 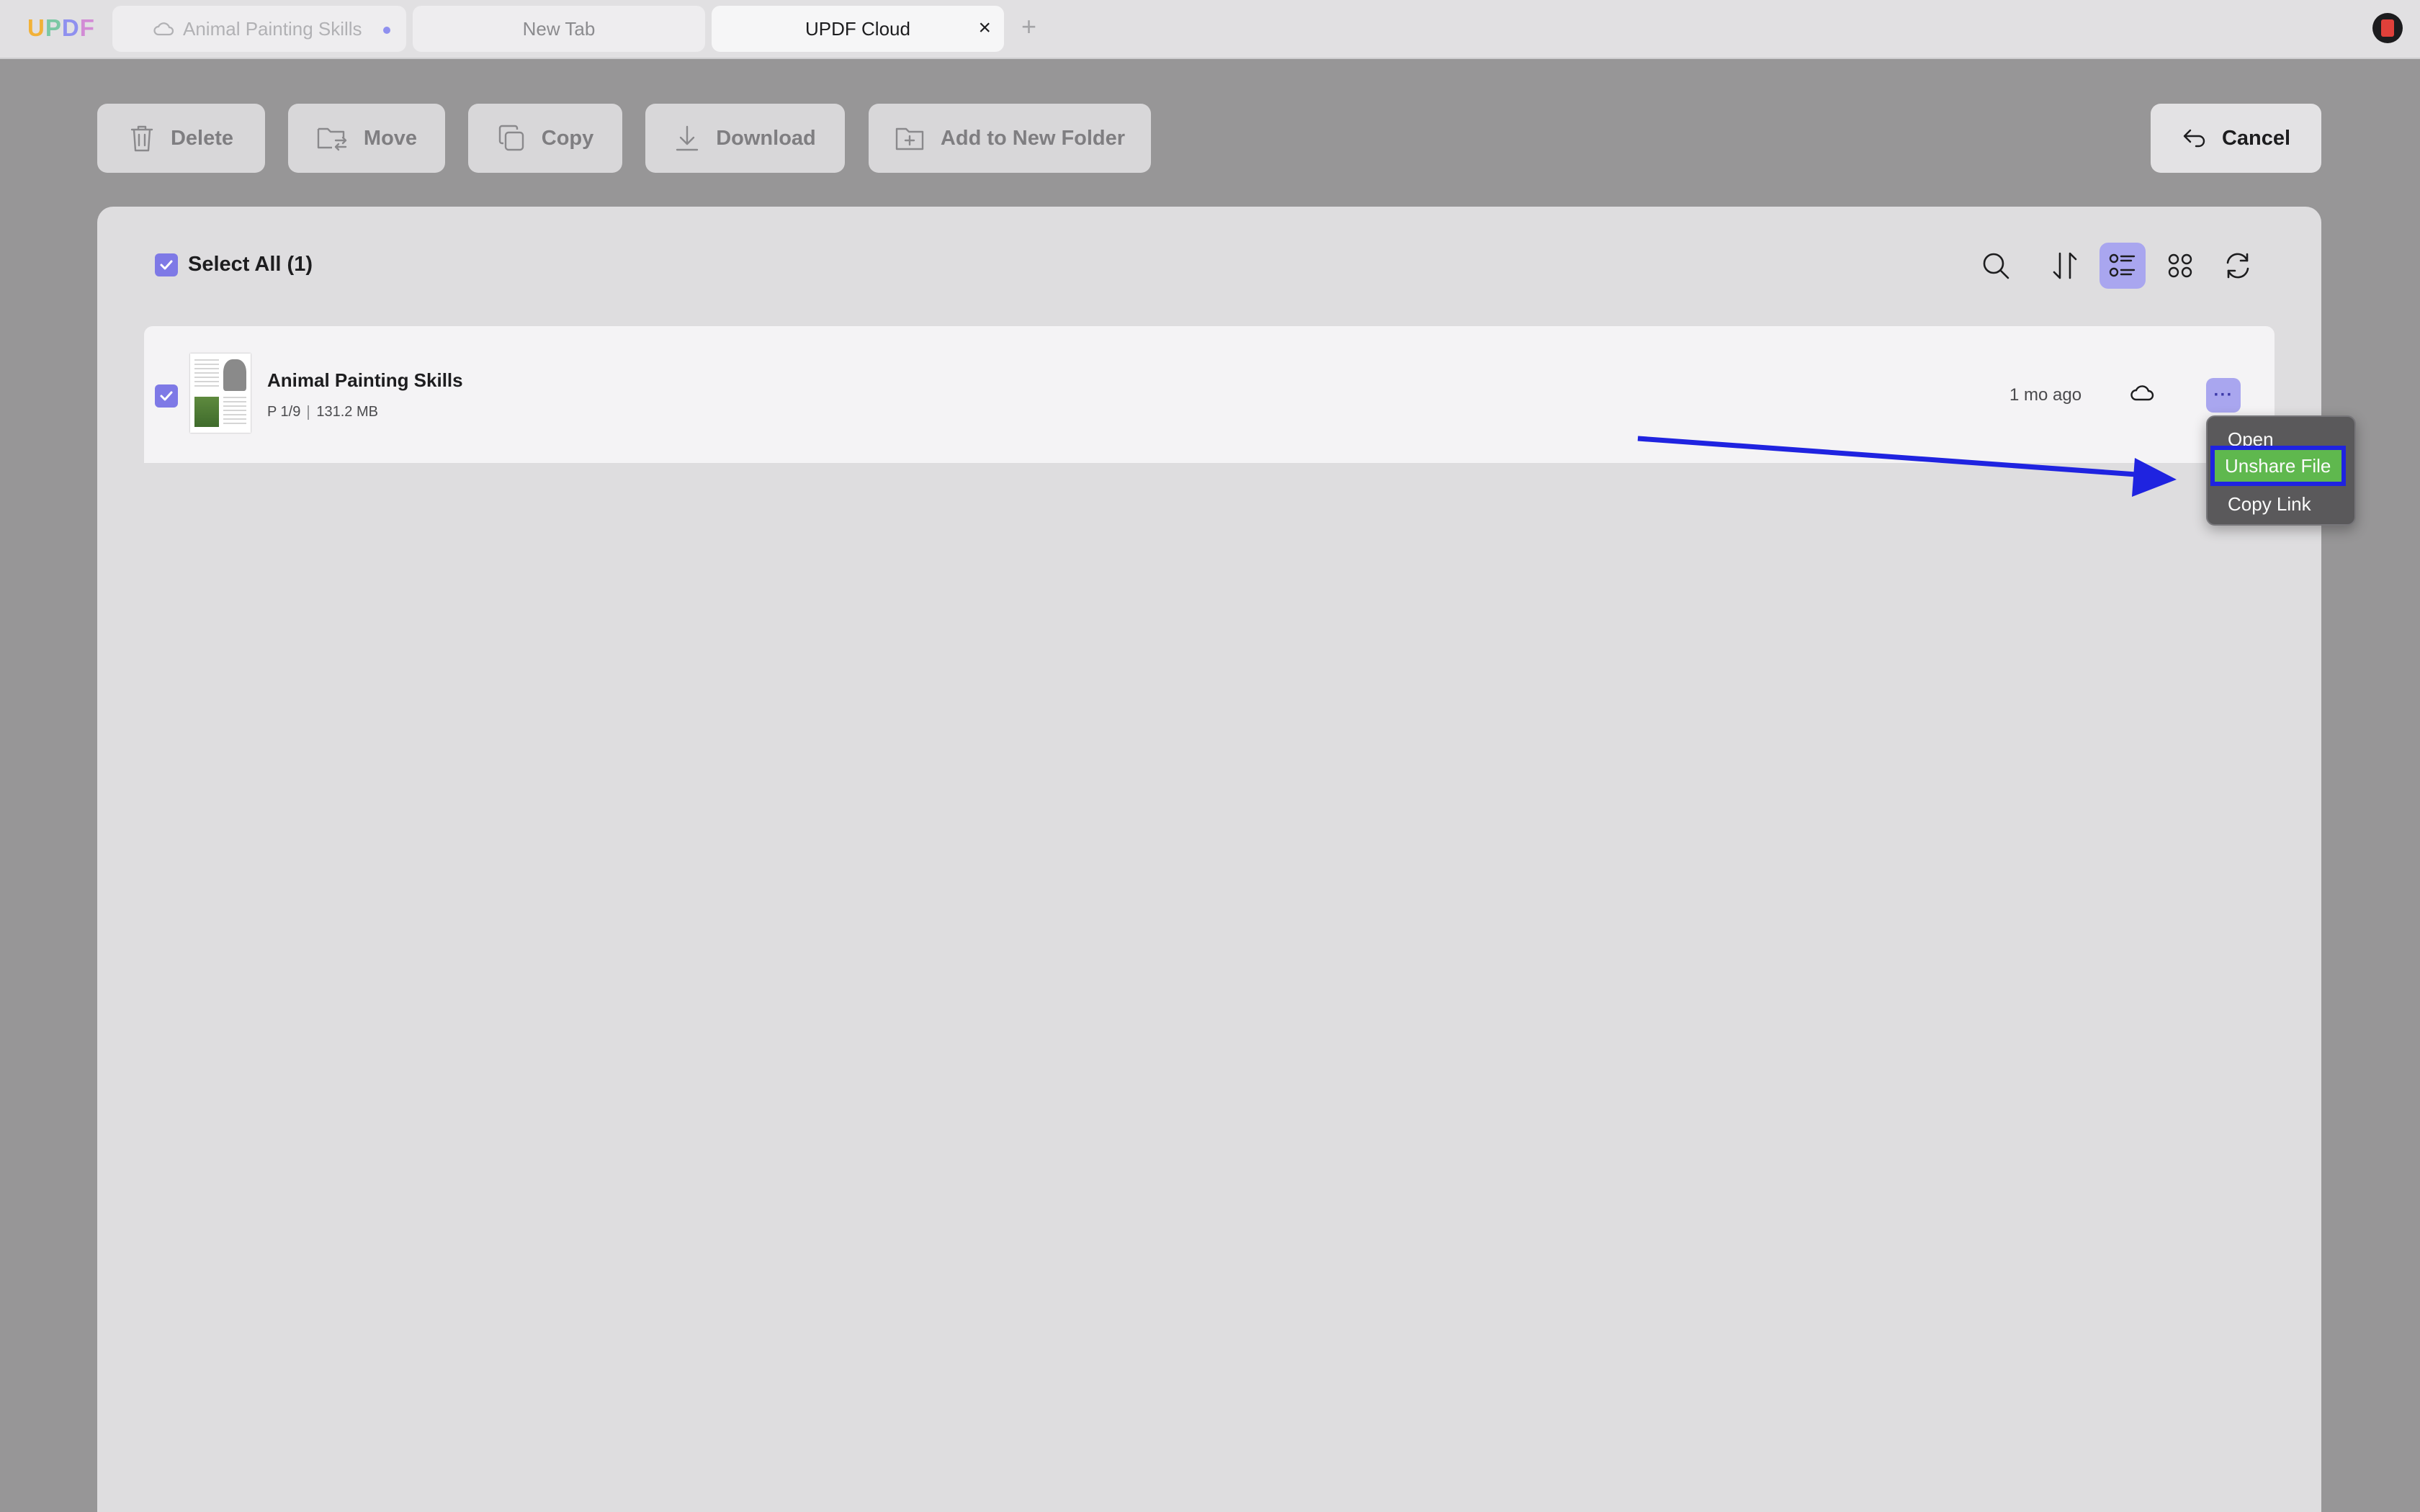 What do you see at coordinates (387, 30) in the screenshot?
I see `unsaved-dot-icon` at bounding box center [387, 30].